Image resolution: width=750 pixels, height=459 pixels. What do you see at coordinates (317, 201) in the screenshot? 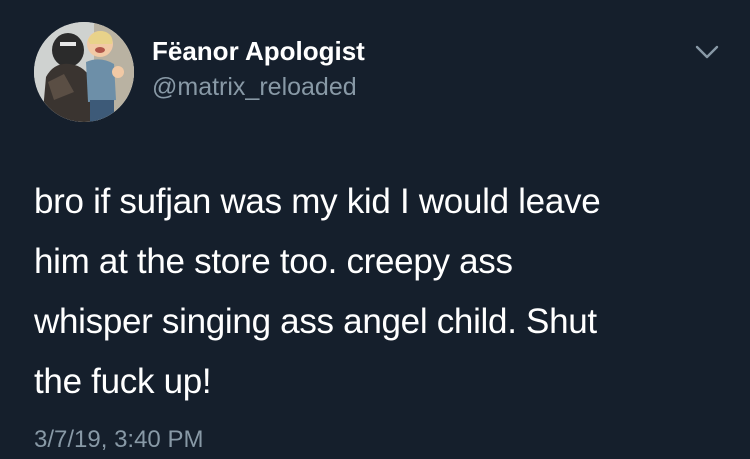
I see `tweet-text-line: bro if sufjan was my kid I would leave` at bounding box center [317, 201].